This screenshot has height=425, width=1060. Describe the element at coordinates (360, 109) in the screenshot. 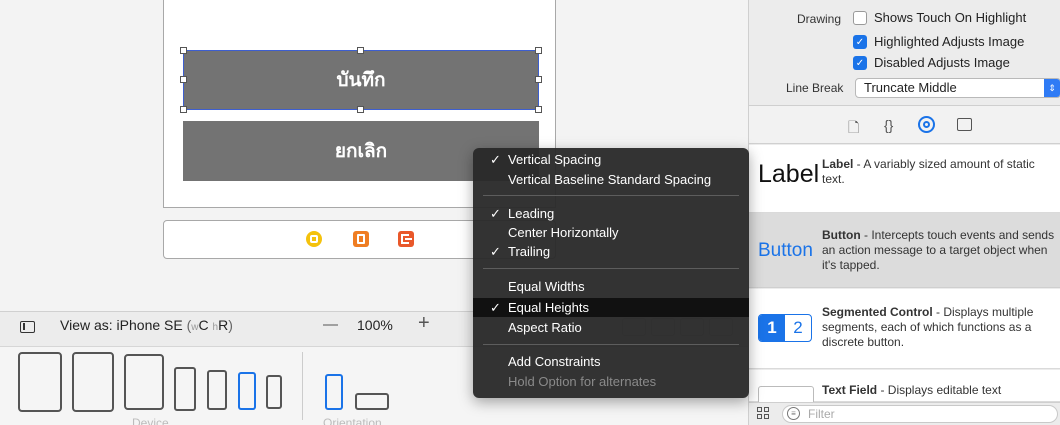

I see `resize-handle-bottom` at that location.